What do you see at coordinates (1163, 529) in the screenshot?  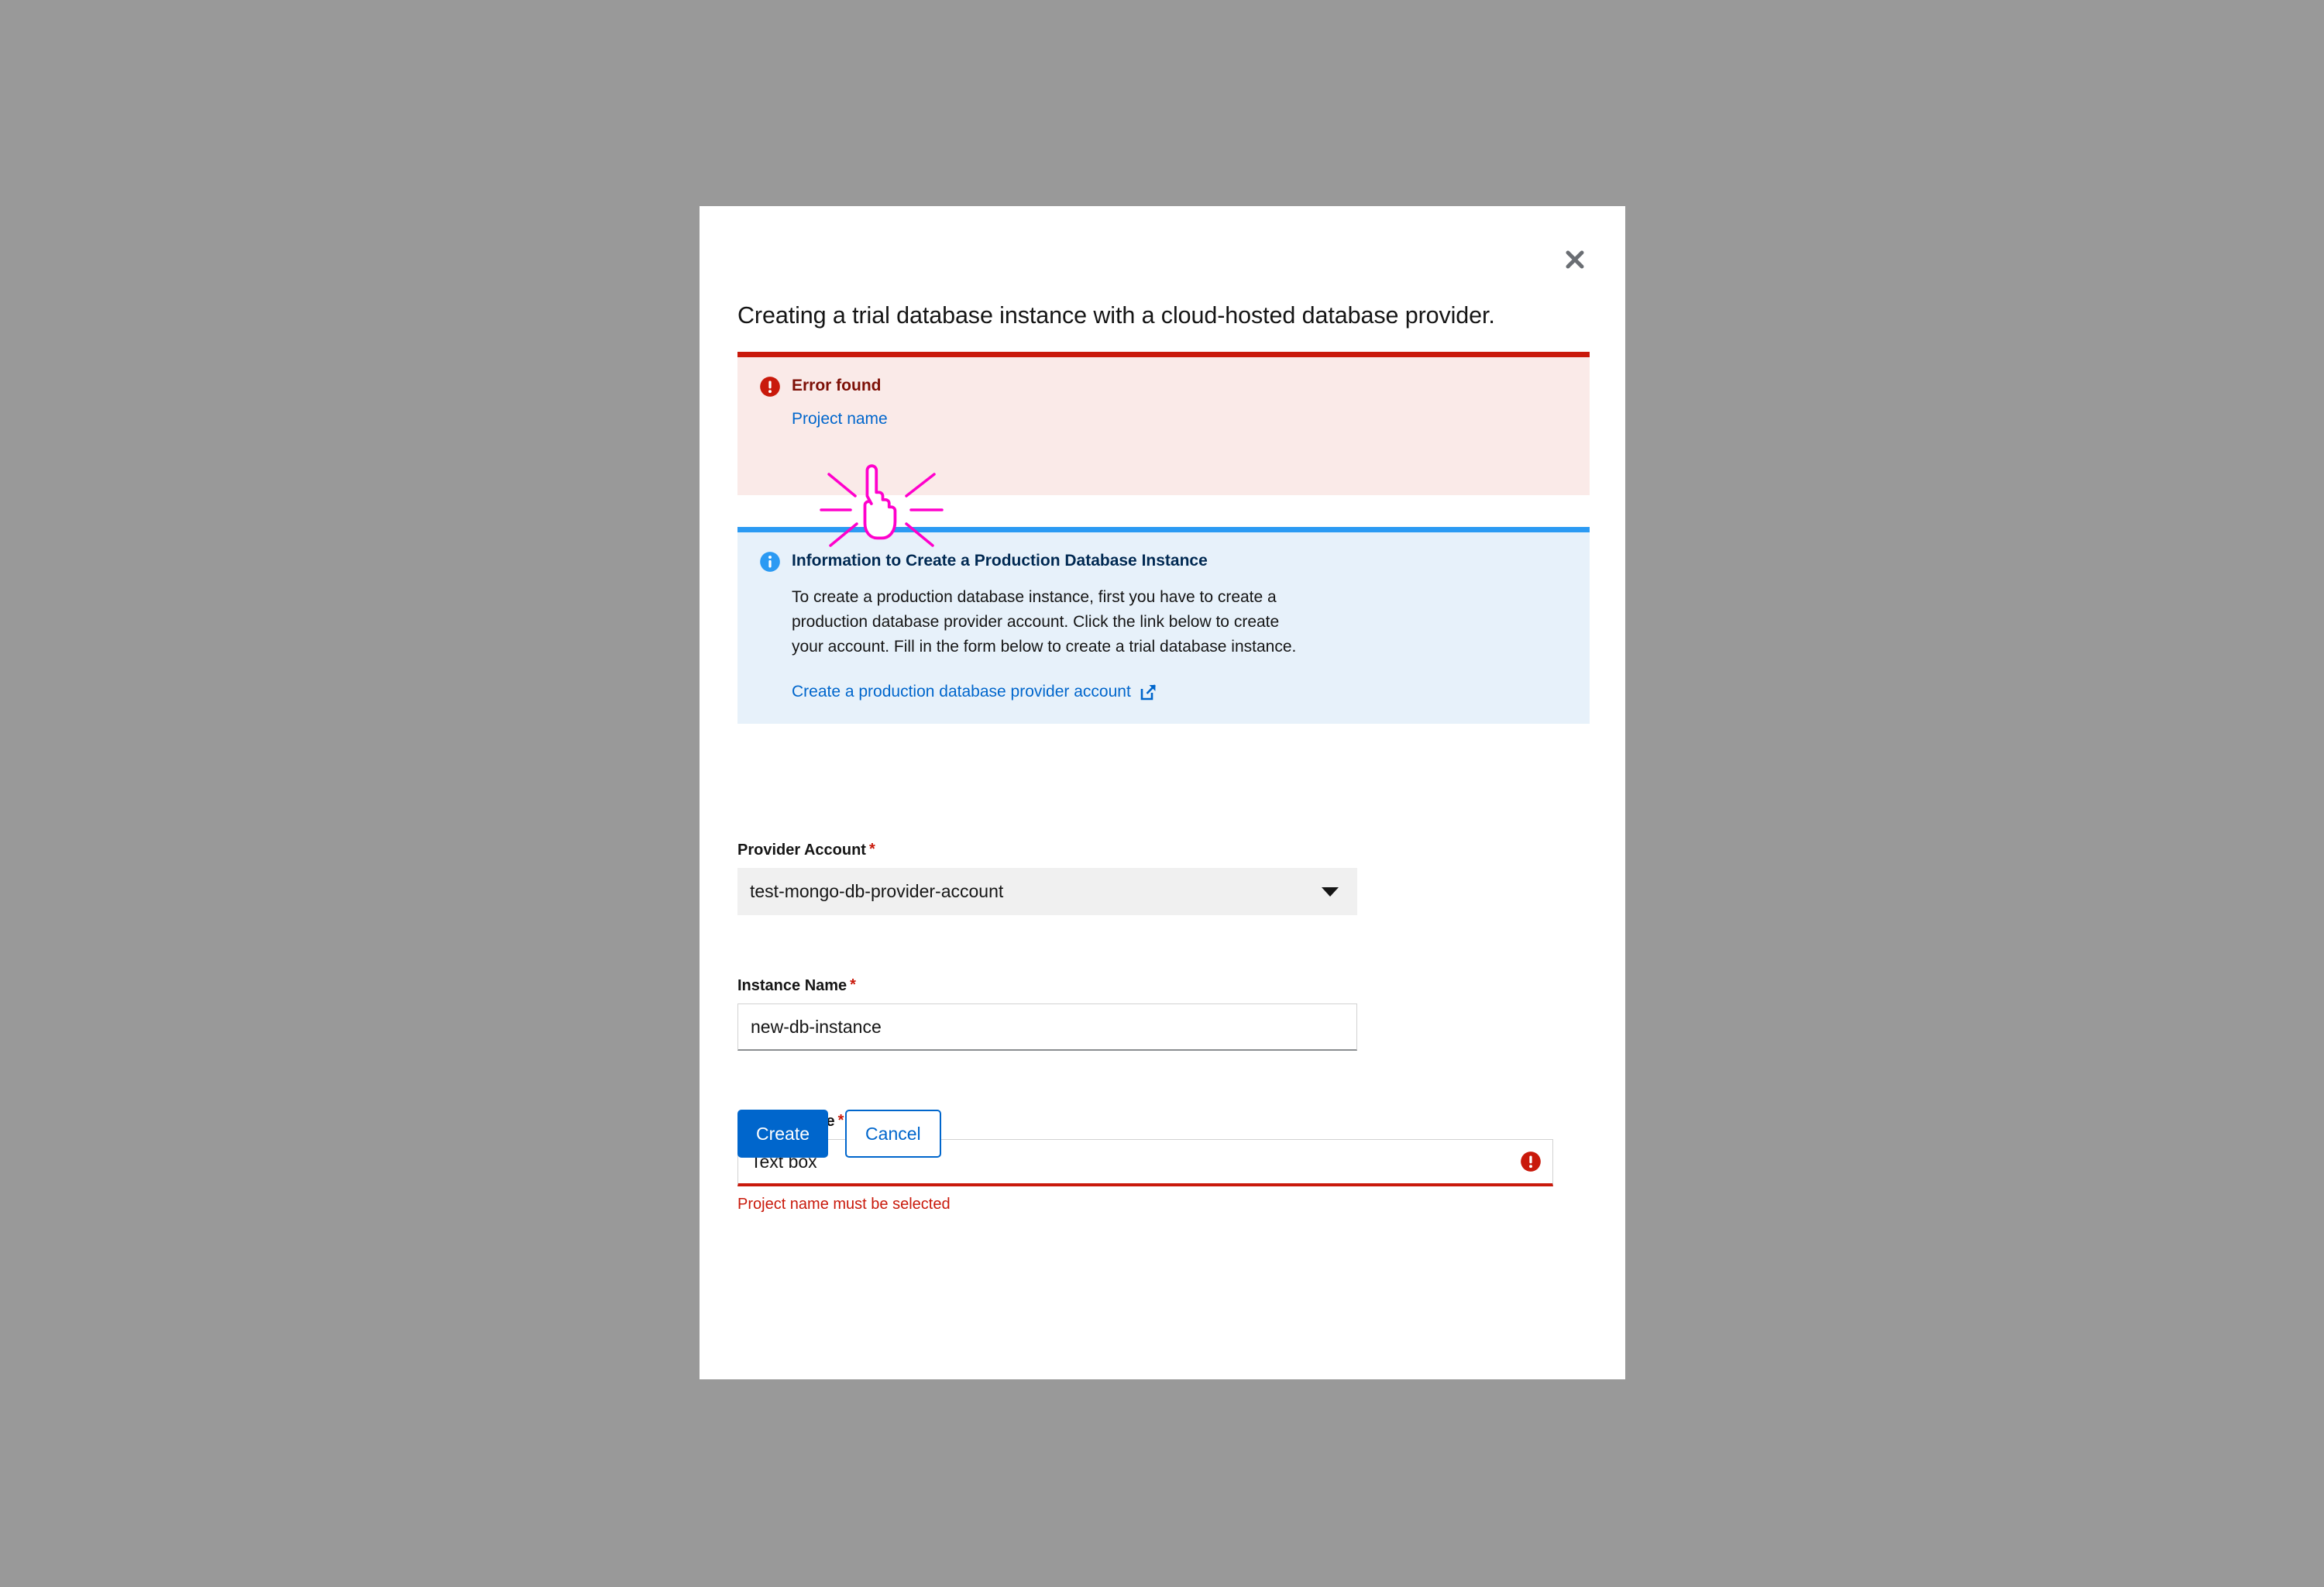 I see `info-alert-accent-bar` at bounding box center [1163, 529].